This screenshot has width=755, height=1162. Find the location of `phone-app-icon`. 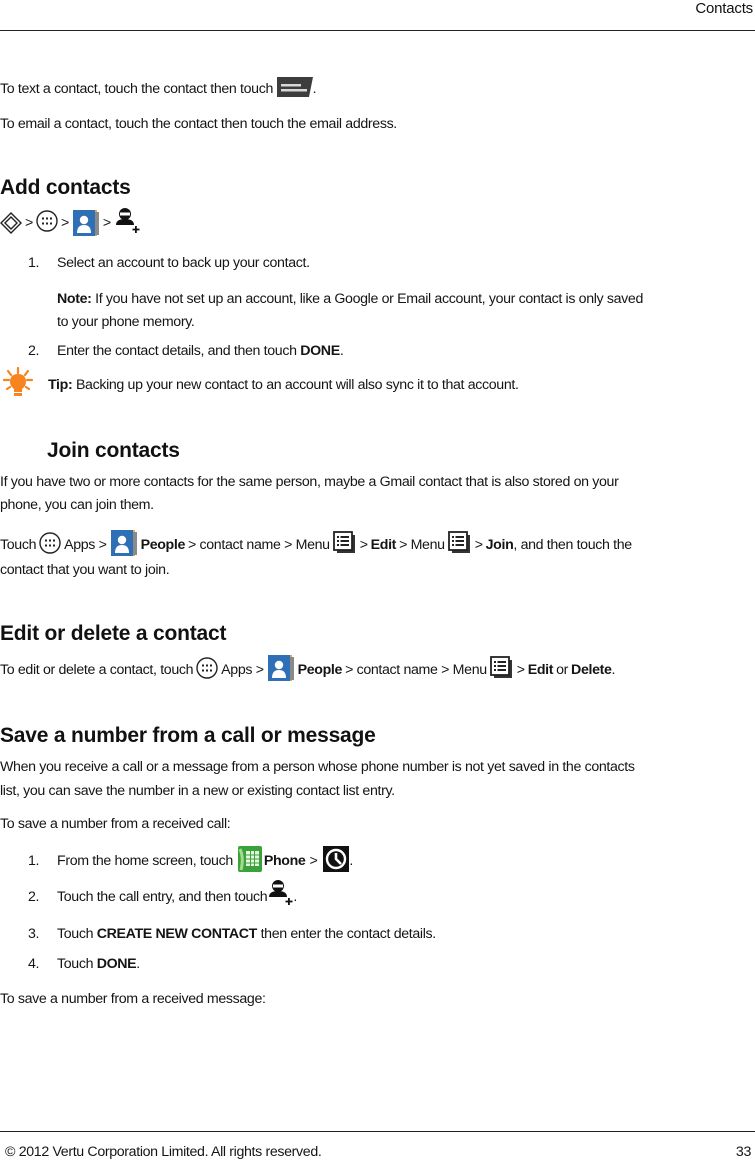

phone-app-icon is located at coordinates (249, 861).